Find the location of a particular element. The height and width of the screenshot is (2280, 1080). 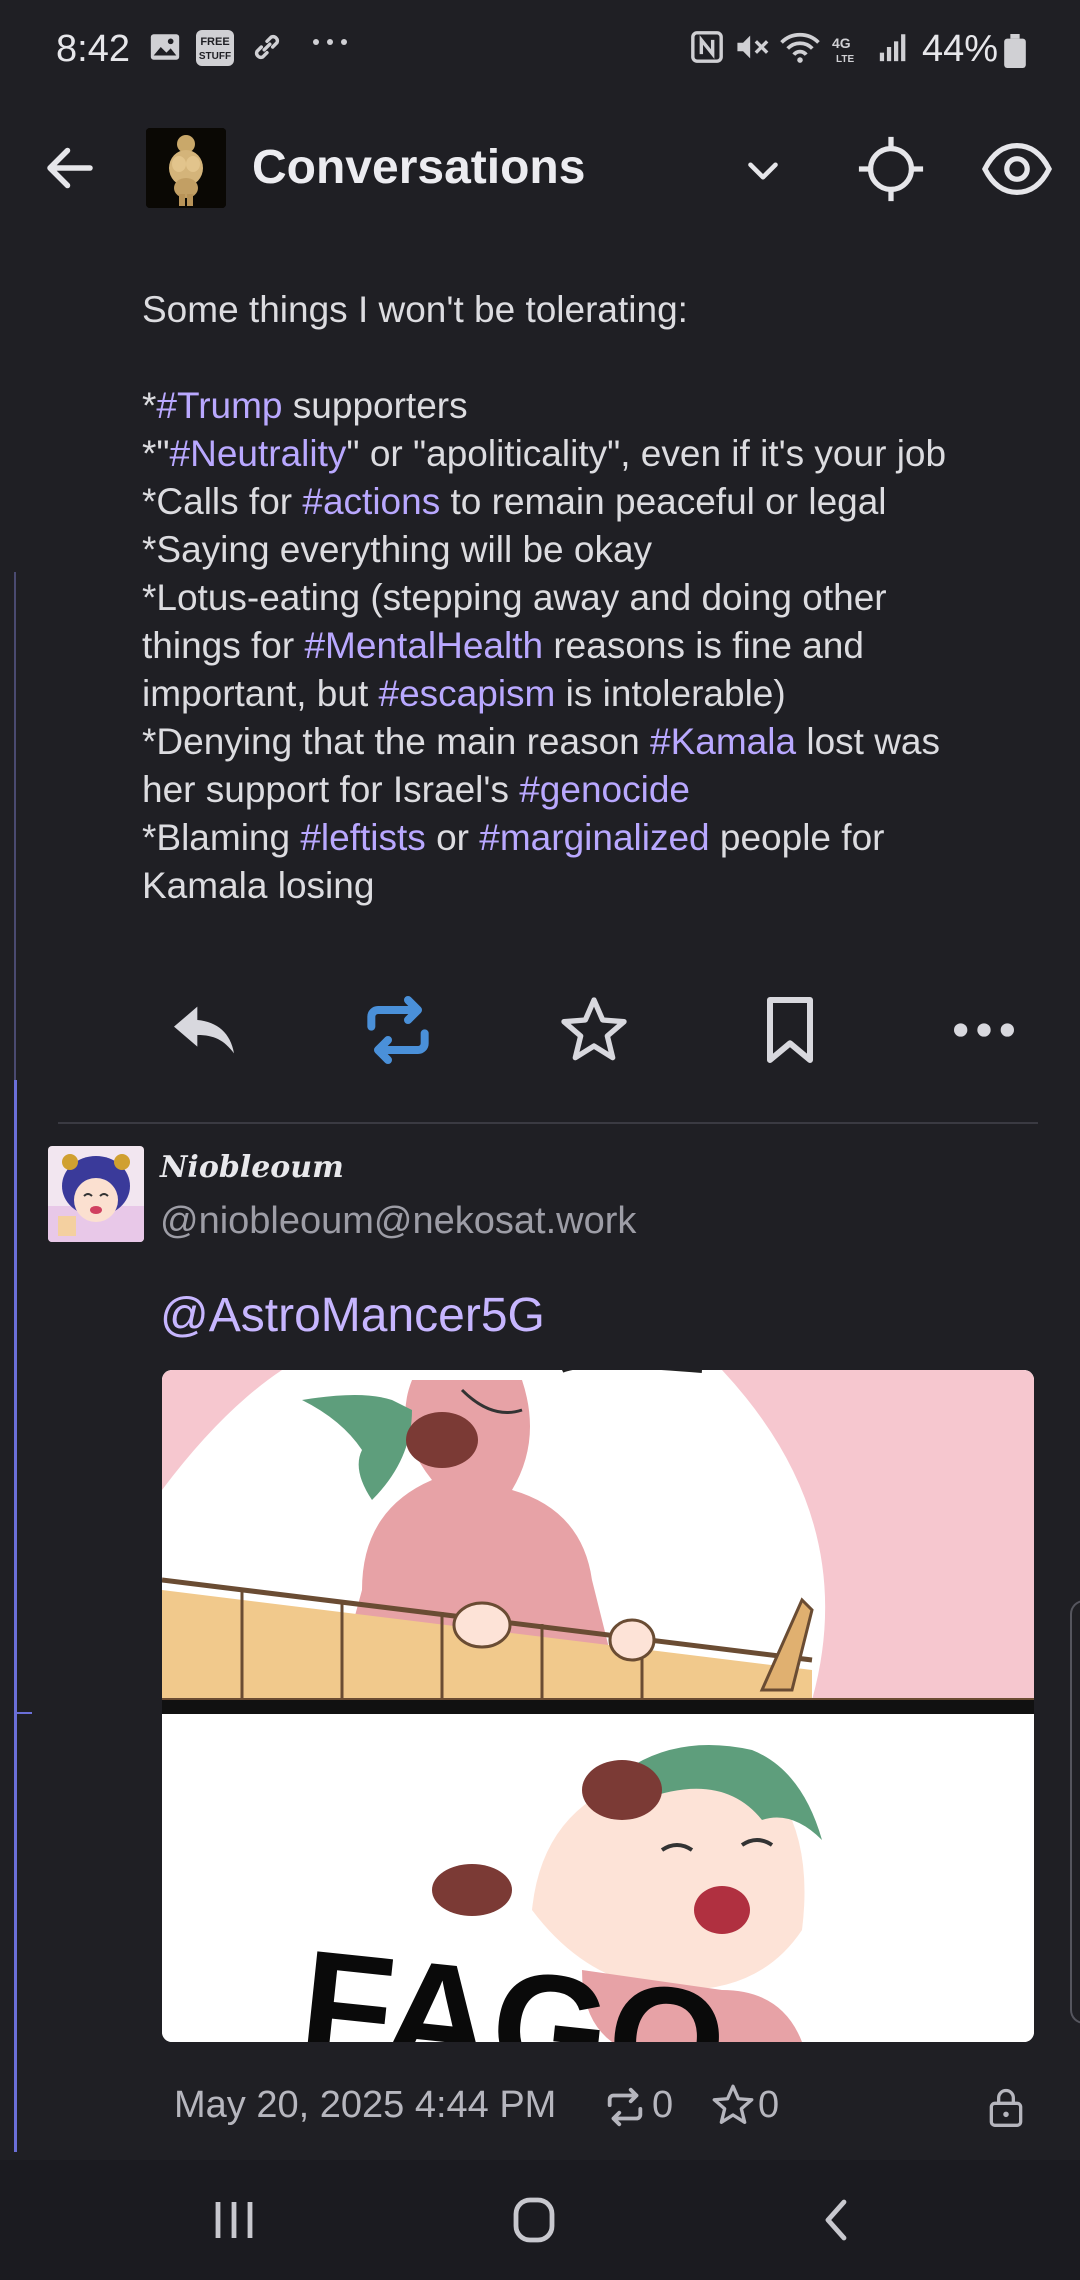

crosshair-icon is located at coordinates (891, 169).